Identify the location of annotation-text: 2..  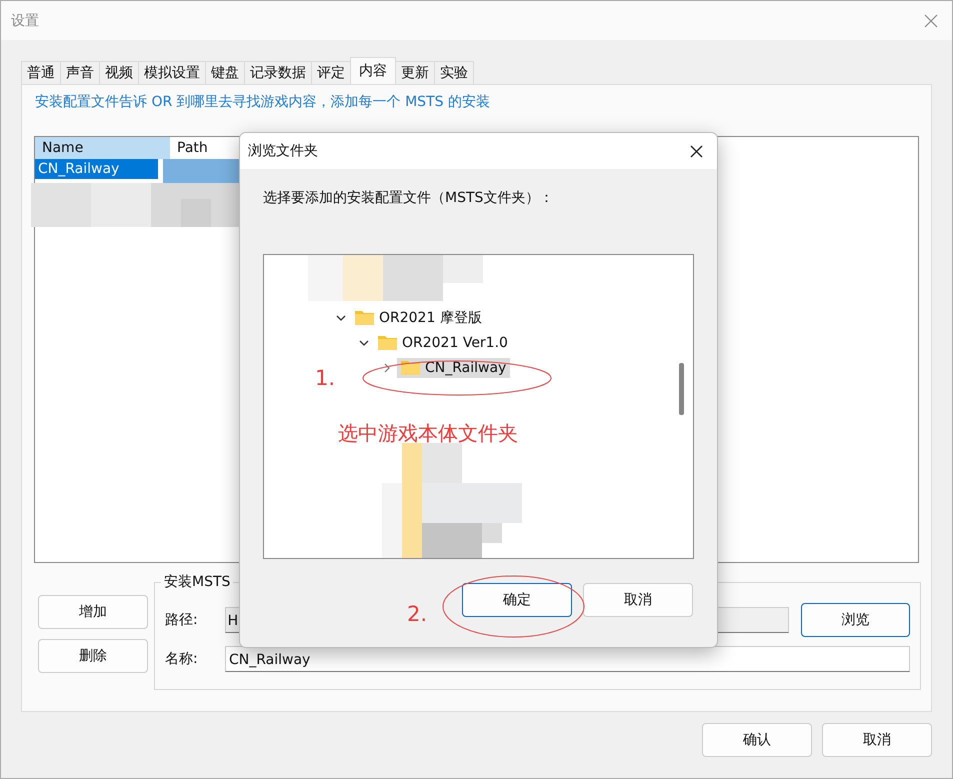
(417, 614).